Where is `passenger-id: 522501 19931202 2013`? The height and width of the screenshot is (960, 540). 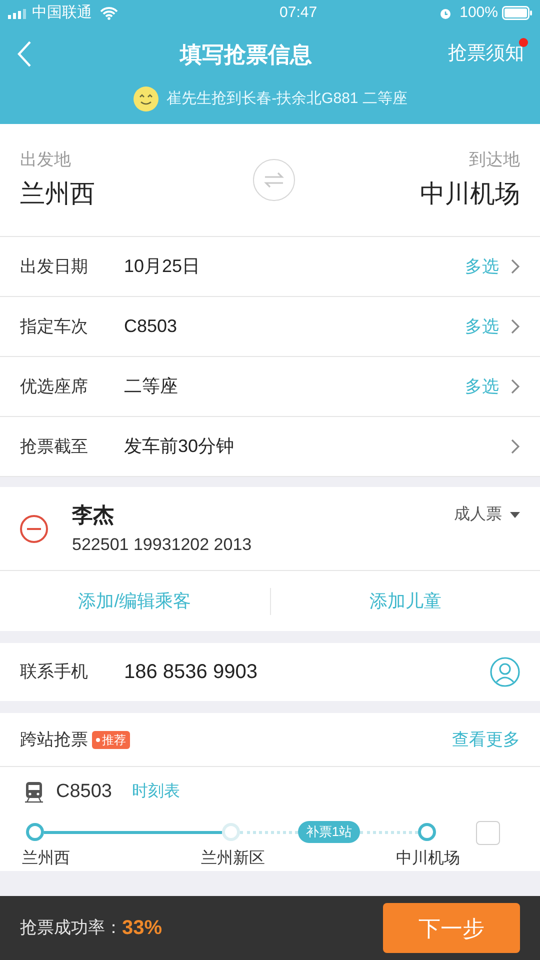
passenger-id: 522501 19931202 2013 is located at coordinates (162, 545).